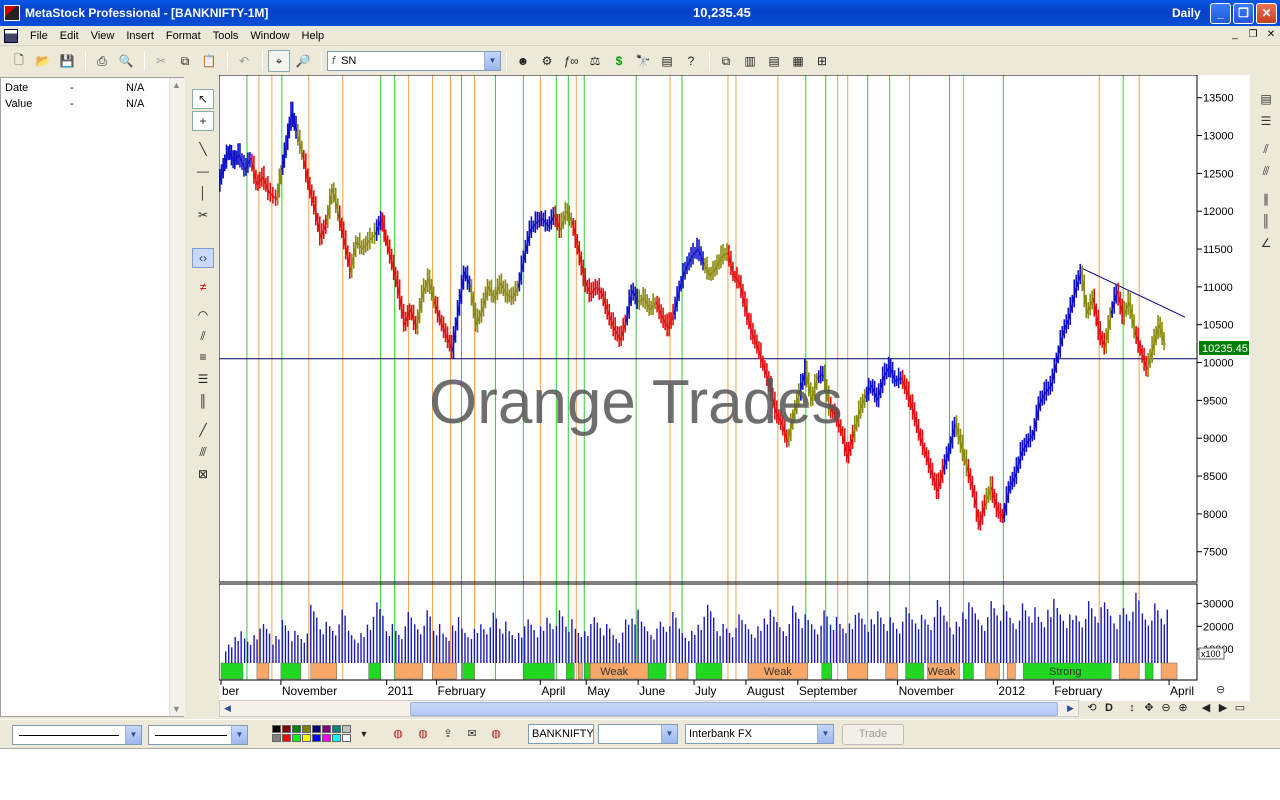 The height and width of the screenshot is (800, 1280). I want to click on menu-view: View, so click(103, 36).